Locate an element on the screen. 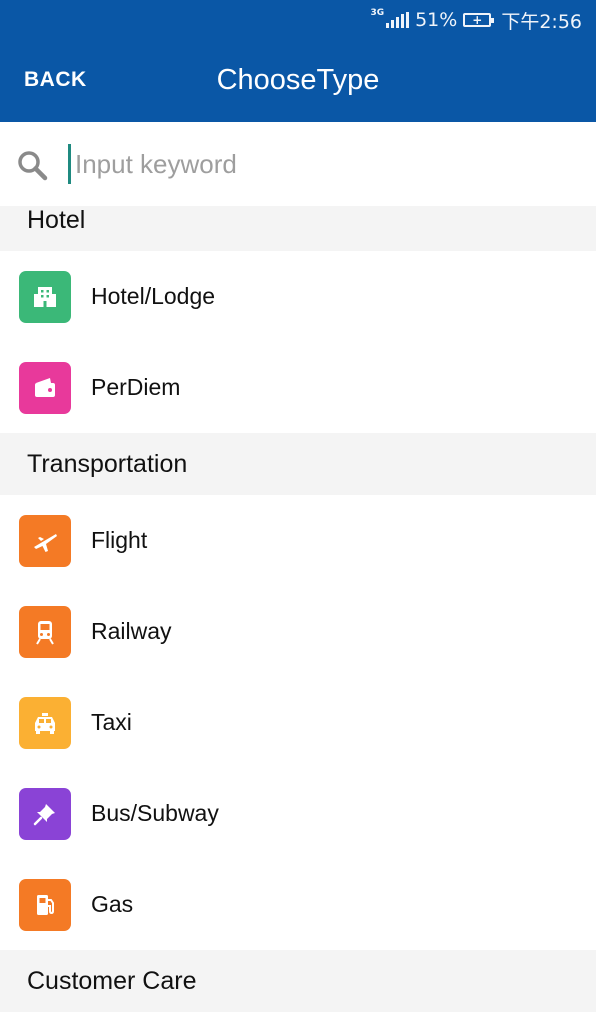 This screenshot has width=596, height=1012. taxi-icon is located at coordinates (45, 722).